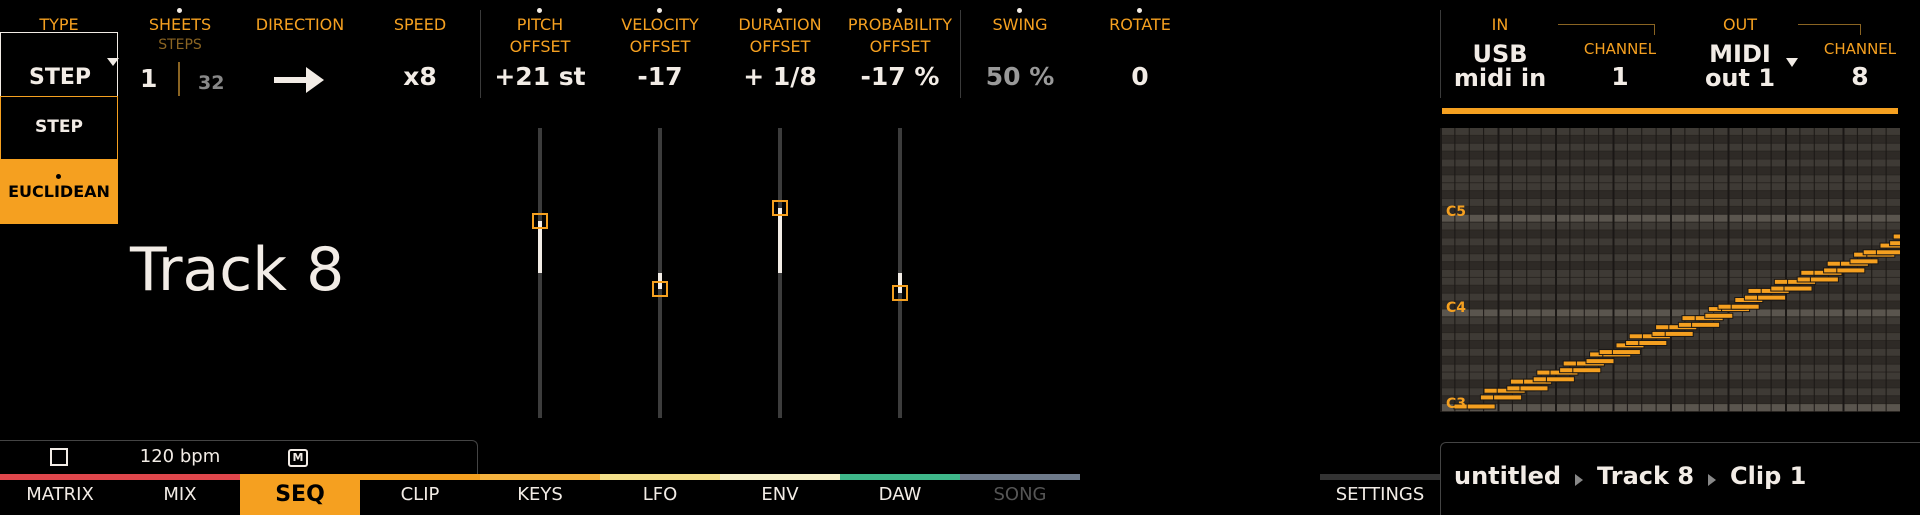 This screenshot has width=1920, height=515. I want to click on type-option-euclidean-label: EUCLIDEAN, so click(59, 191).